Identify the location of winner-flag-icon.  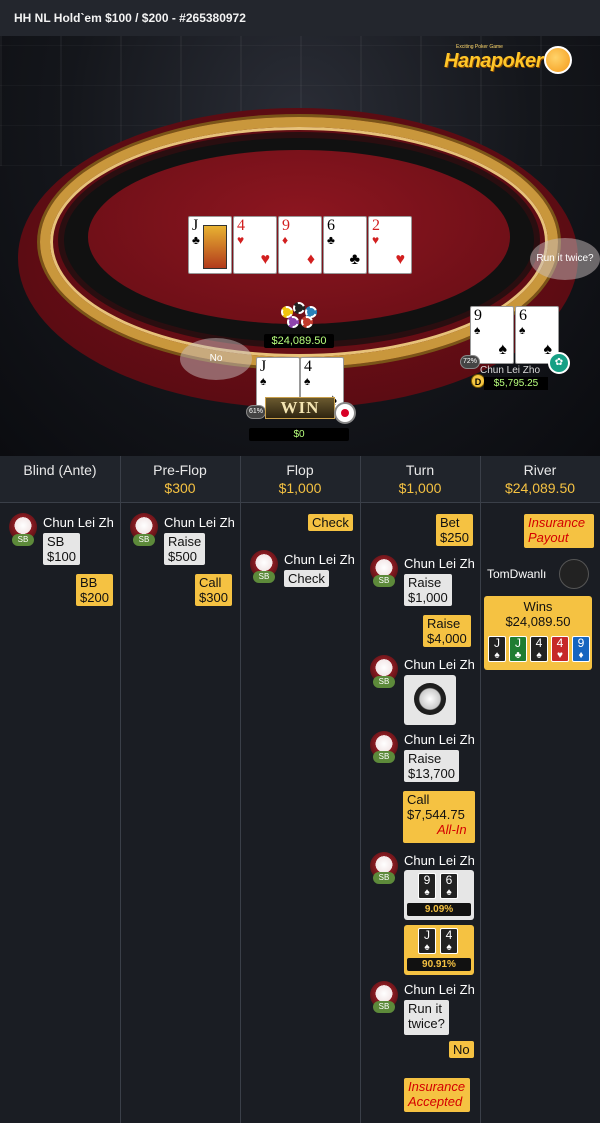
(574, 574).